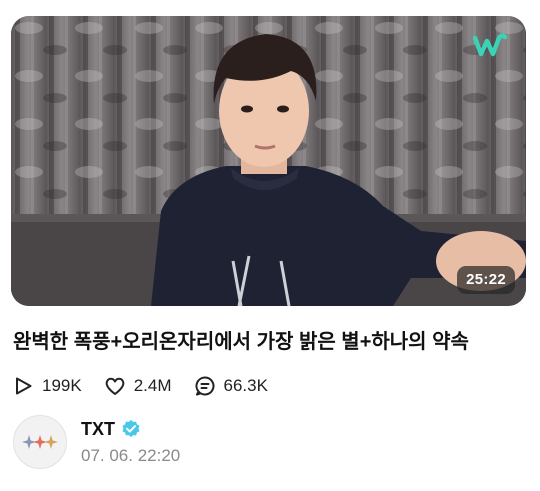  I want to click on weverse-logo-icon, so click(490, 45).